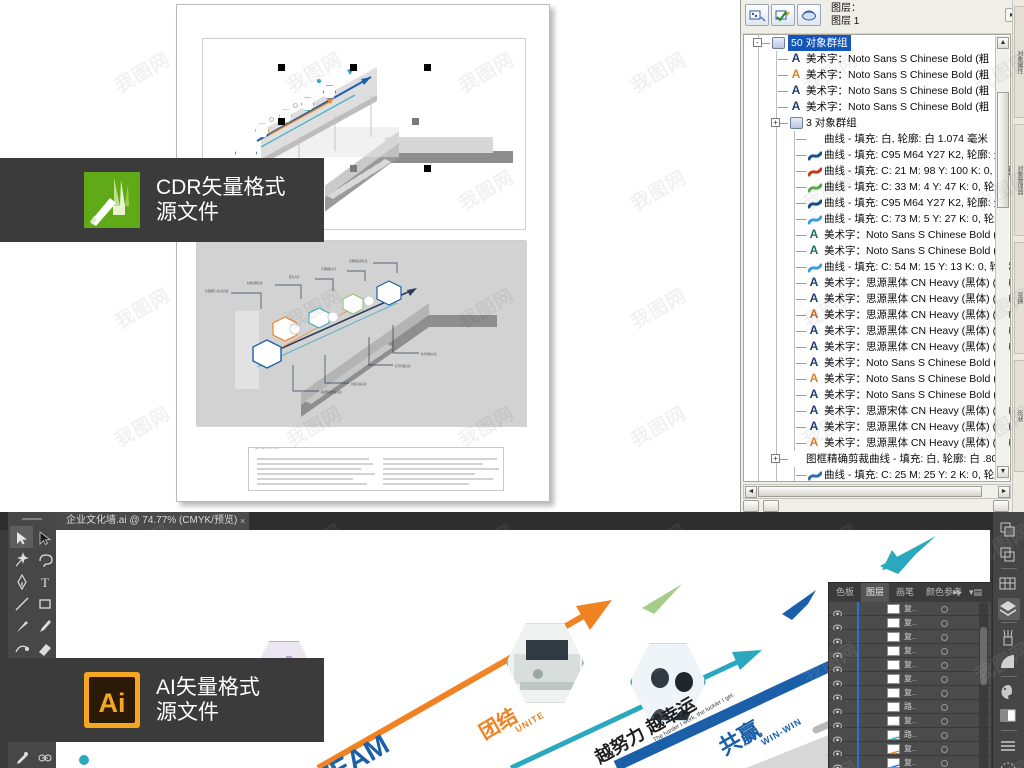 Image resolution: width=1024 pixels, height=768 pixels. What do you see at coordinates (975, 592) in the screenshot?
I see `layers-panel-menu-icon: ▾▤` at bounding box center [975, 592].